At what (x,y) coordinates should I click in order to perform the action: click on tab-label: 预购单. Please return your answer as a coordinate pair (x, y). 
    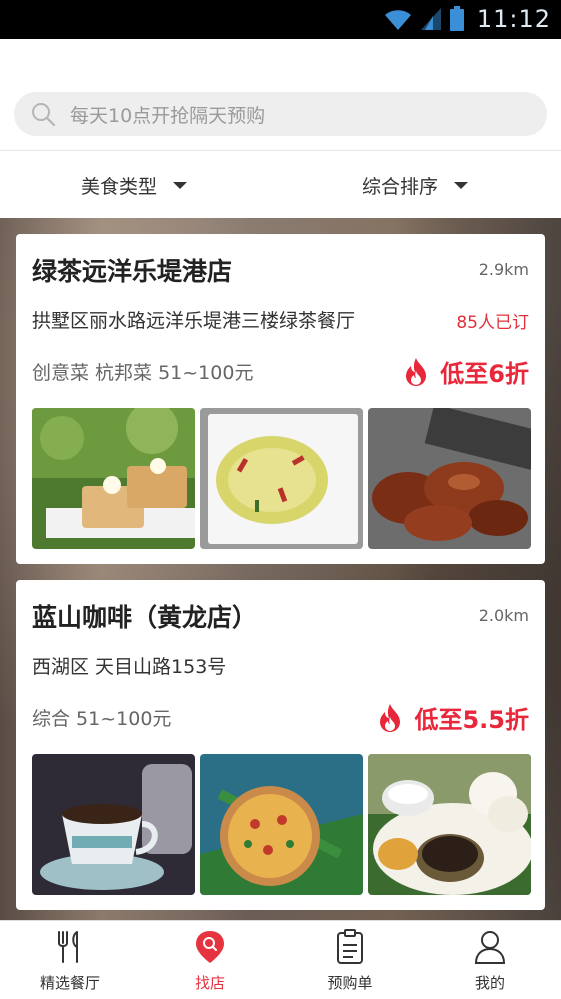
    Looking at the image, I should click on (350, 983).